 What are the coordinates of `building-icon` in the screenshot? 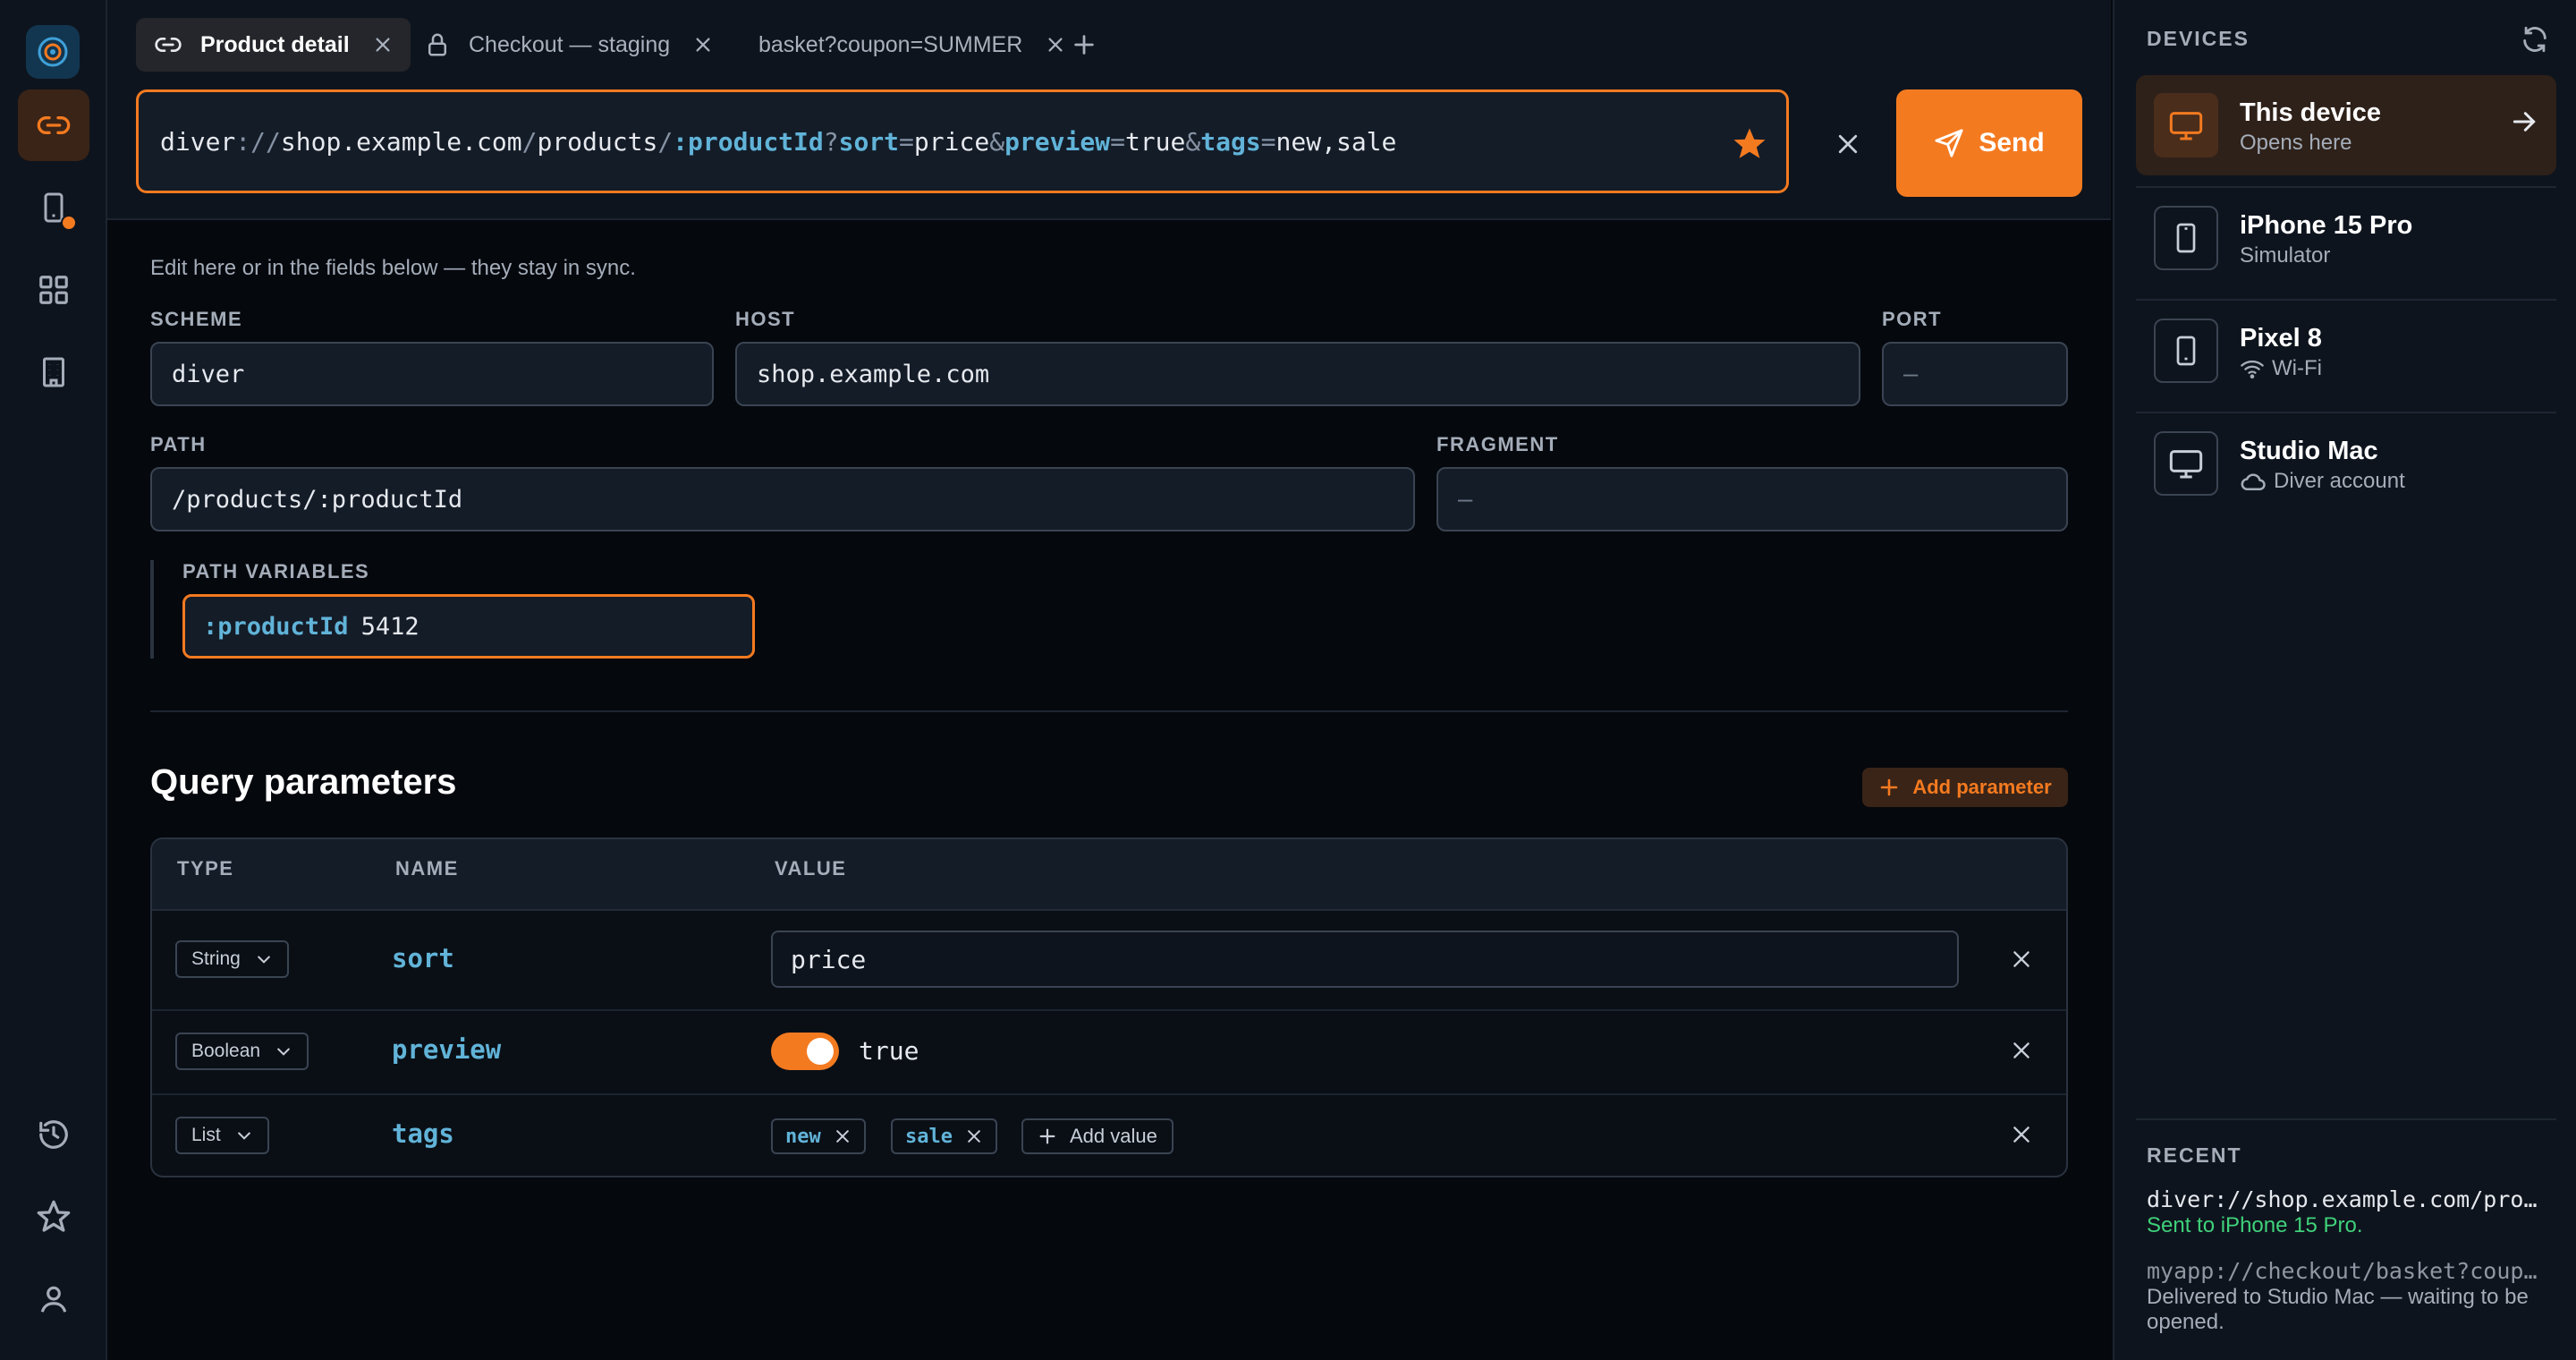 It's located at (53, 372).